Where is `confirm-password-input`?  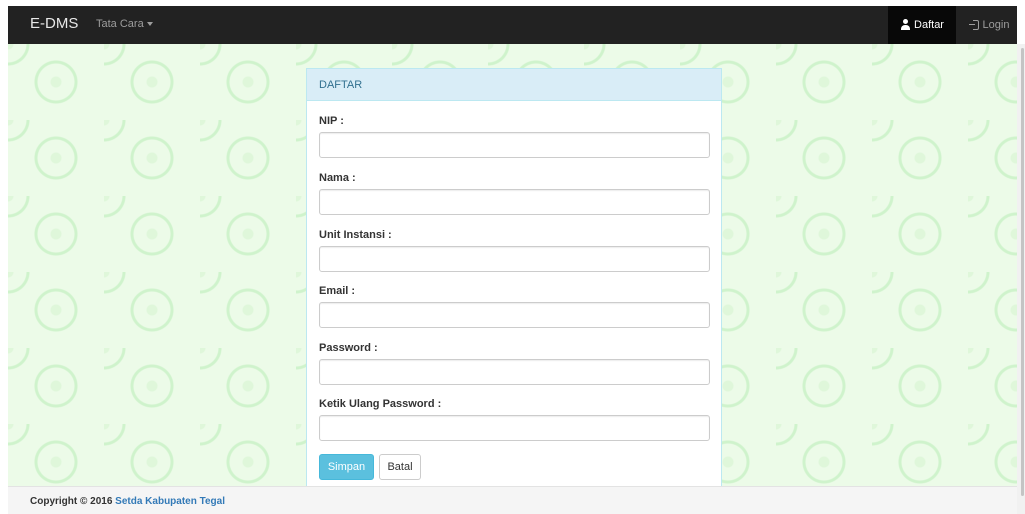
confirm-password-input is located at coordinates (514, 428).